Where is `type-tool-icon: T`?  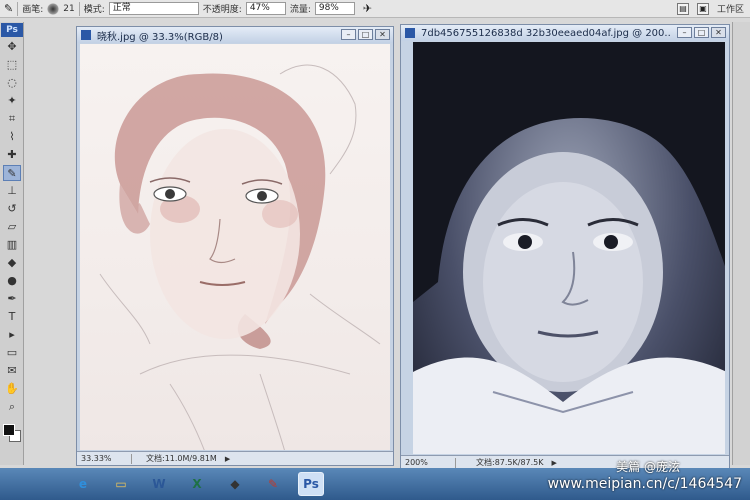
type-tool-icon: T is located at coordinates (12, 317).